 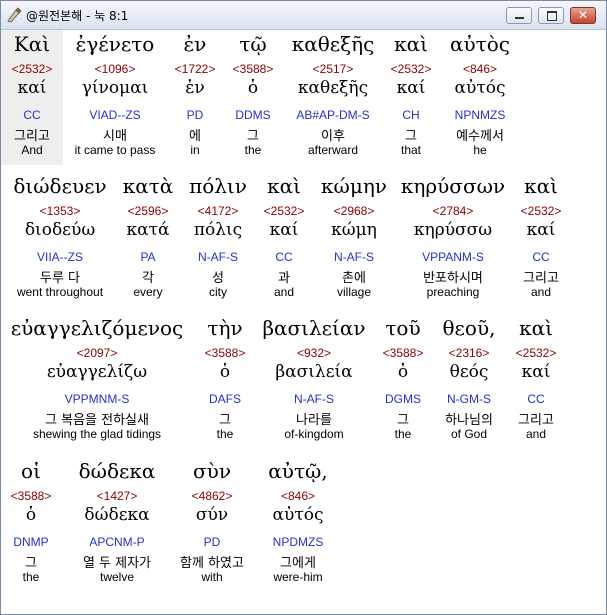 I want to click on word-cell: Καὶ <2532> καί CC 그리고 And, so click(x=32, y=97).